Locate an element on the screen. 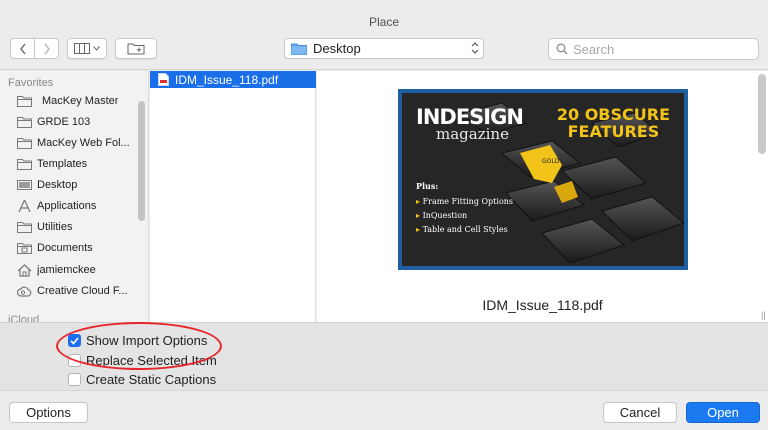  icloud-heading: iCloud is located at coordinates (24, 318).